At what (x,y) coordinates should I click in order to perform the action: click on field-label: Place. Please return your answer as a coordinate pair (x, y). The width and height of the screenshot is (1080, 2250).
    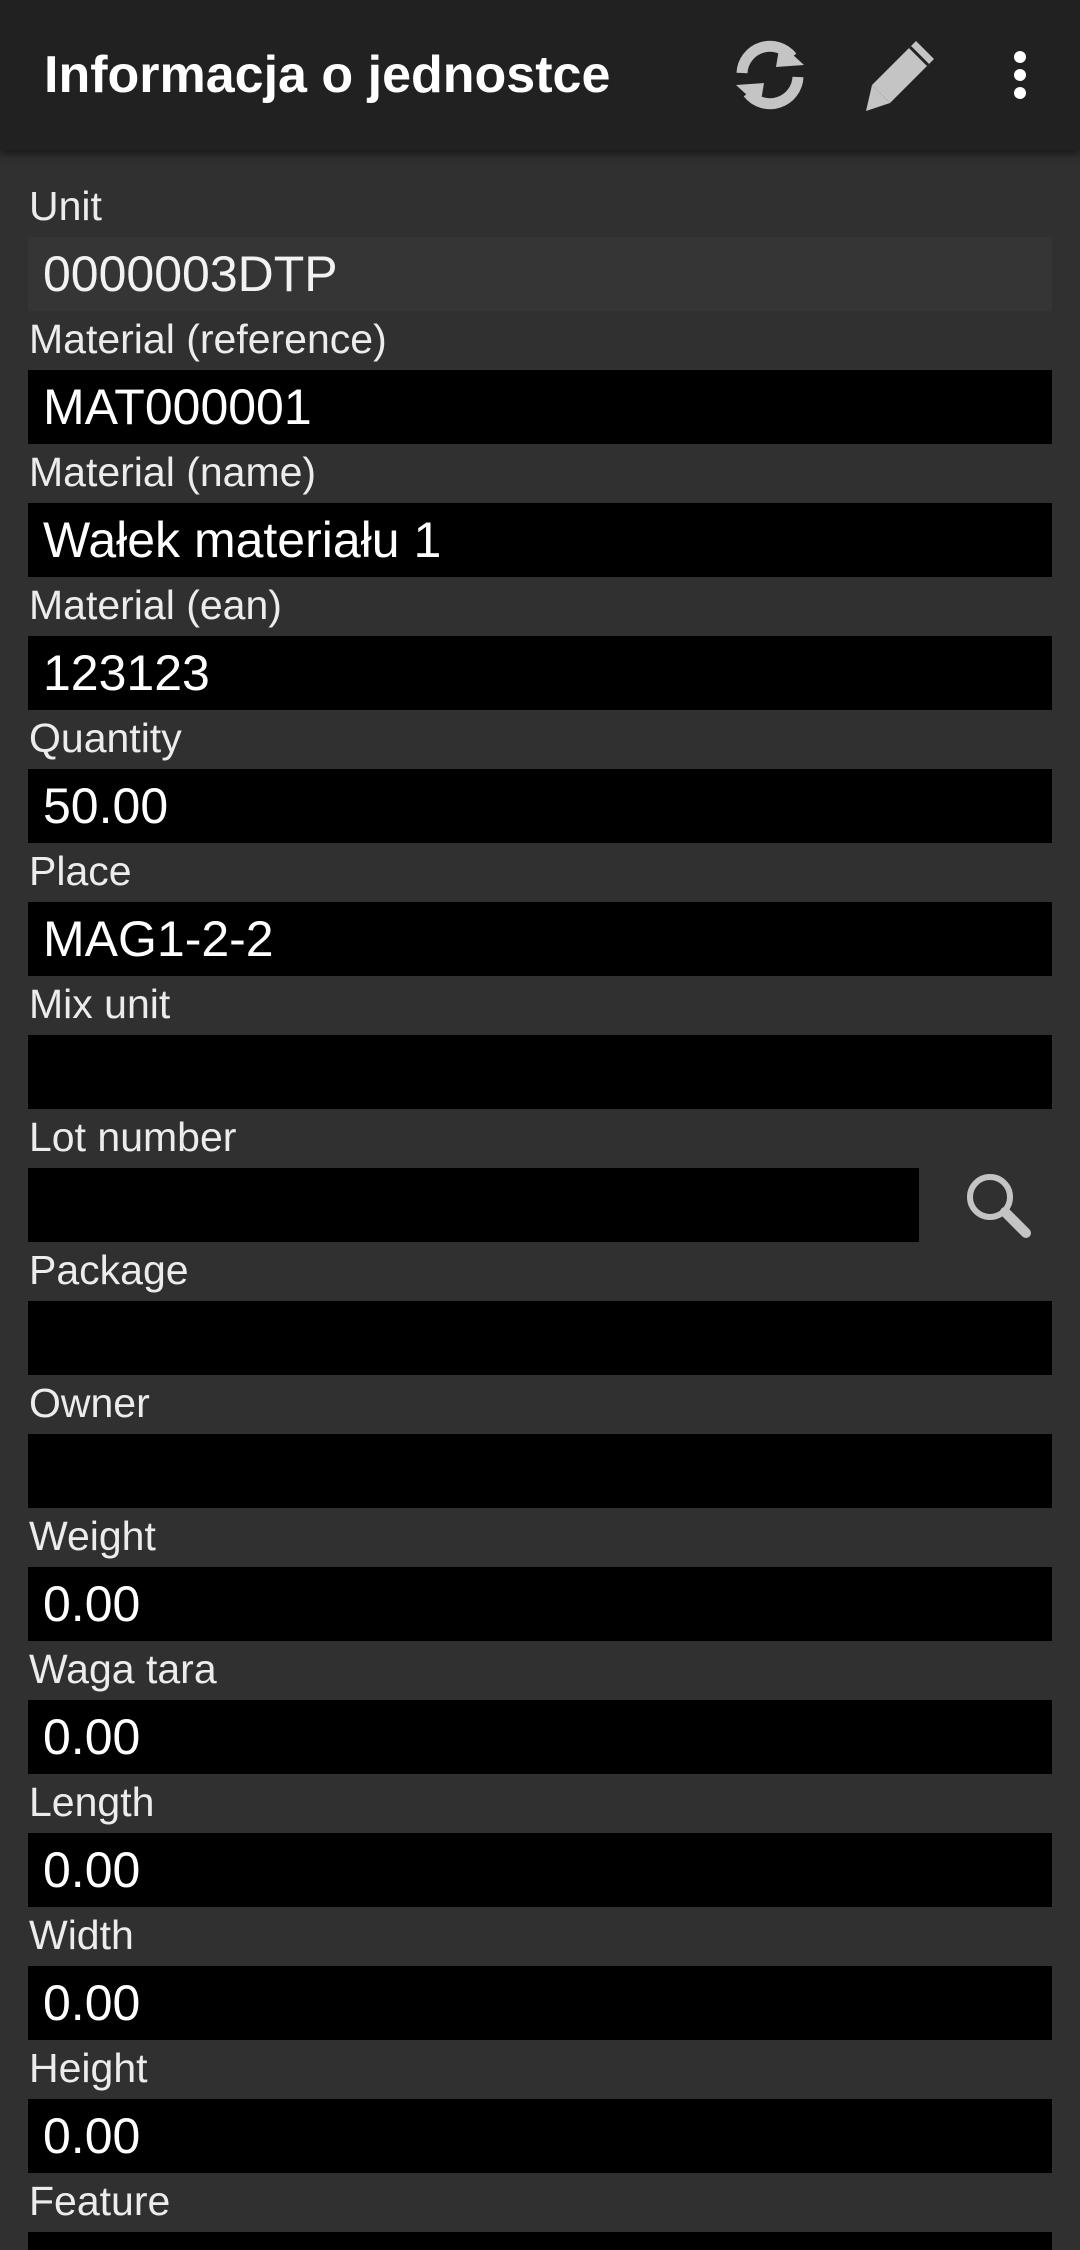
    Looking at the image, I should click on (80, 871).